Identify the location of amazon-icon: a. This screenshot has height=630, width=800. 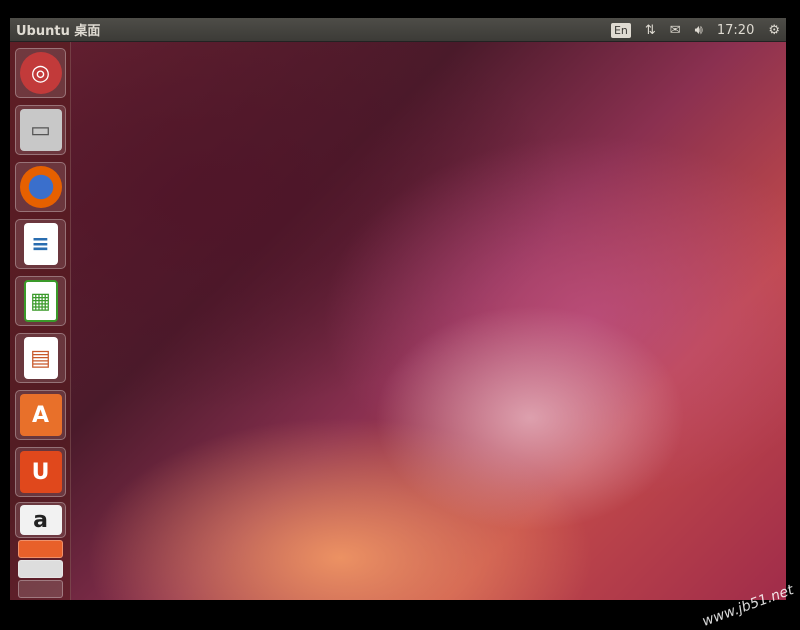
(40, 520).